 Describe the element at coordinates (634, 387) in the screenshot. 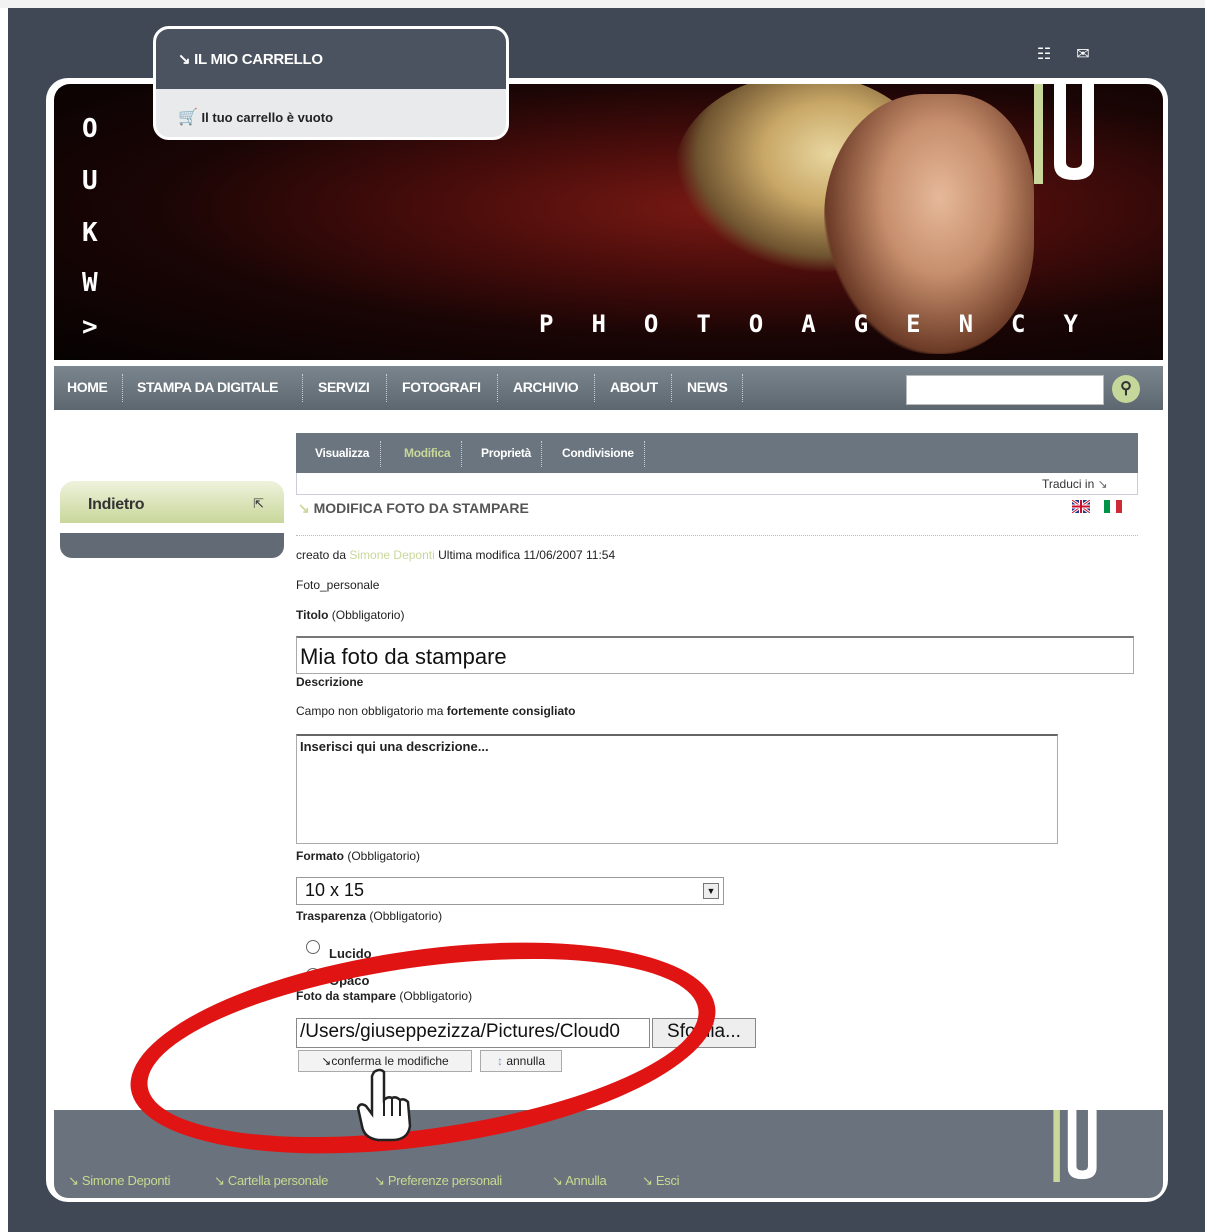

I see `nav-item-about: ABOUT` at that location.